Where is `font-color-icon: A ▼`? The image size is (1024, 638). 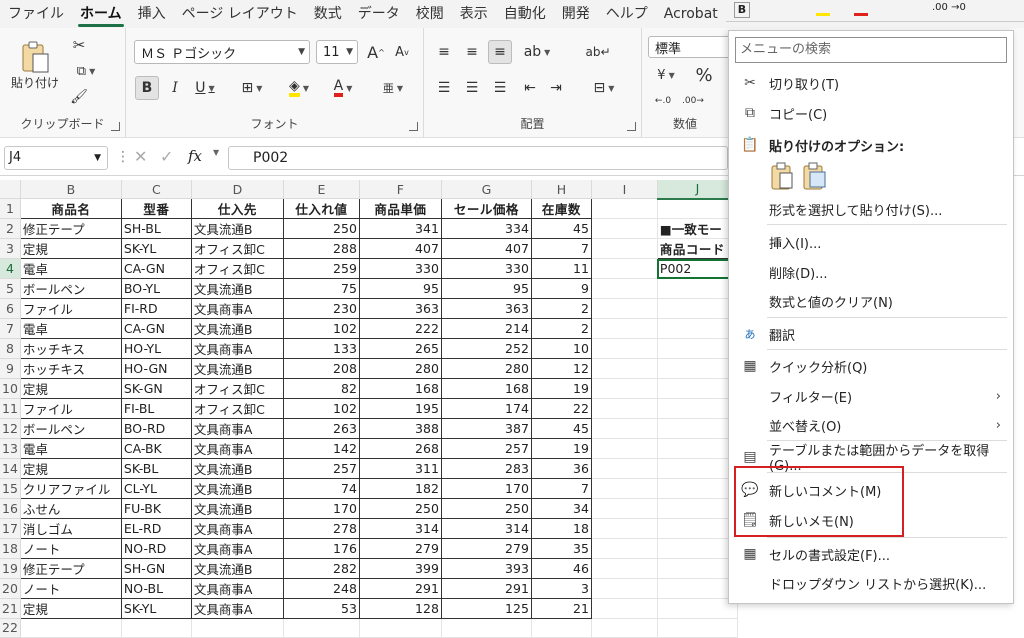
font-color-icon: A ▼ is located at coordinates (343, 88).